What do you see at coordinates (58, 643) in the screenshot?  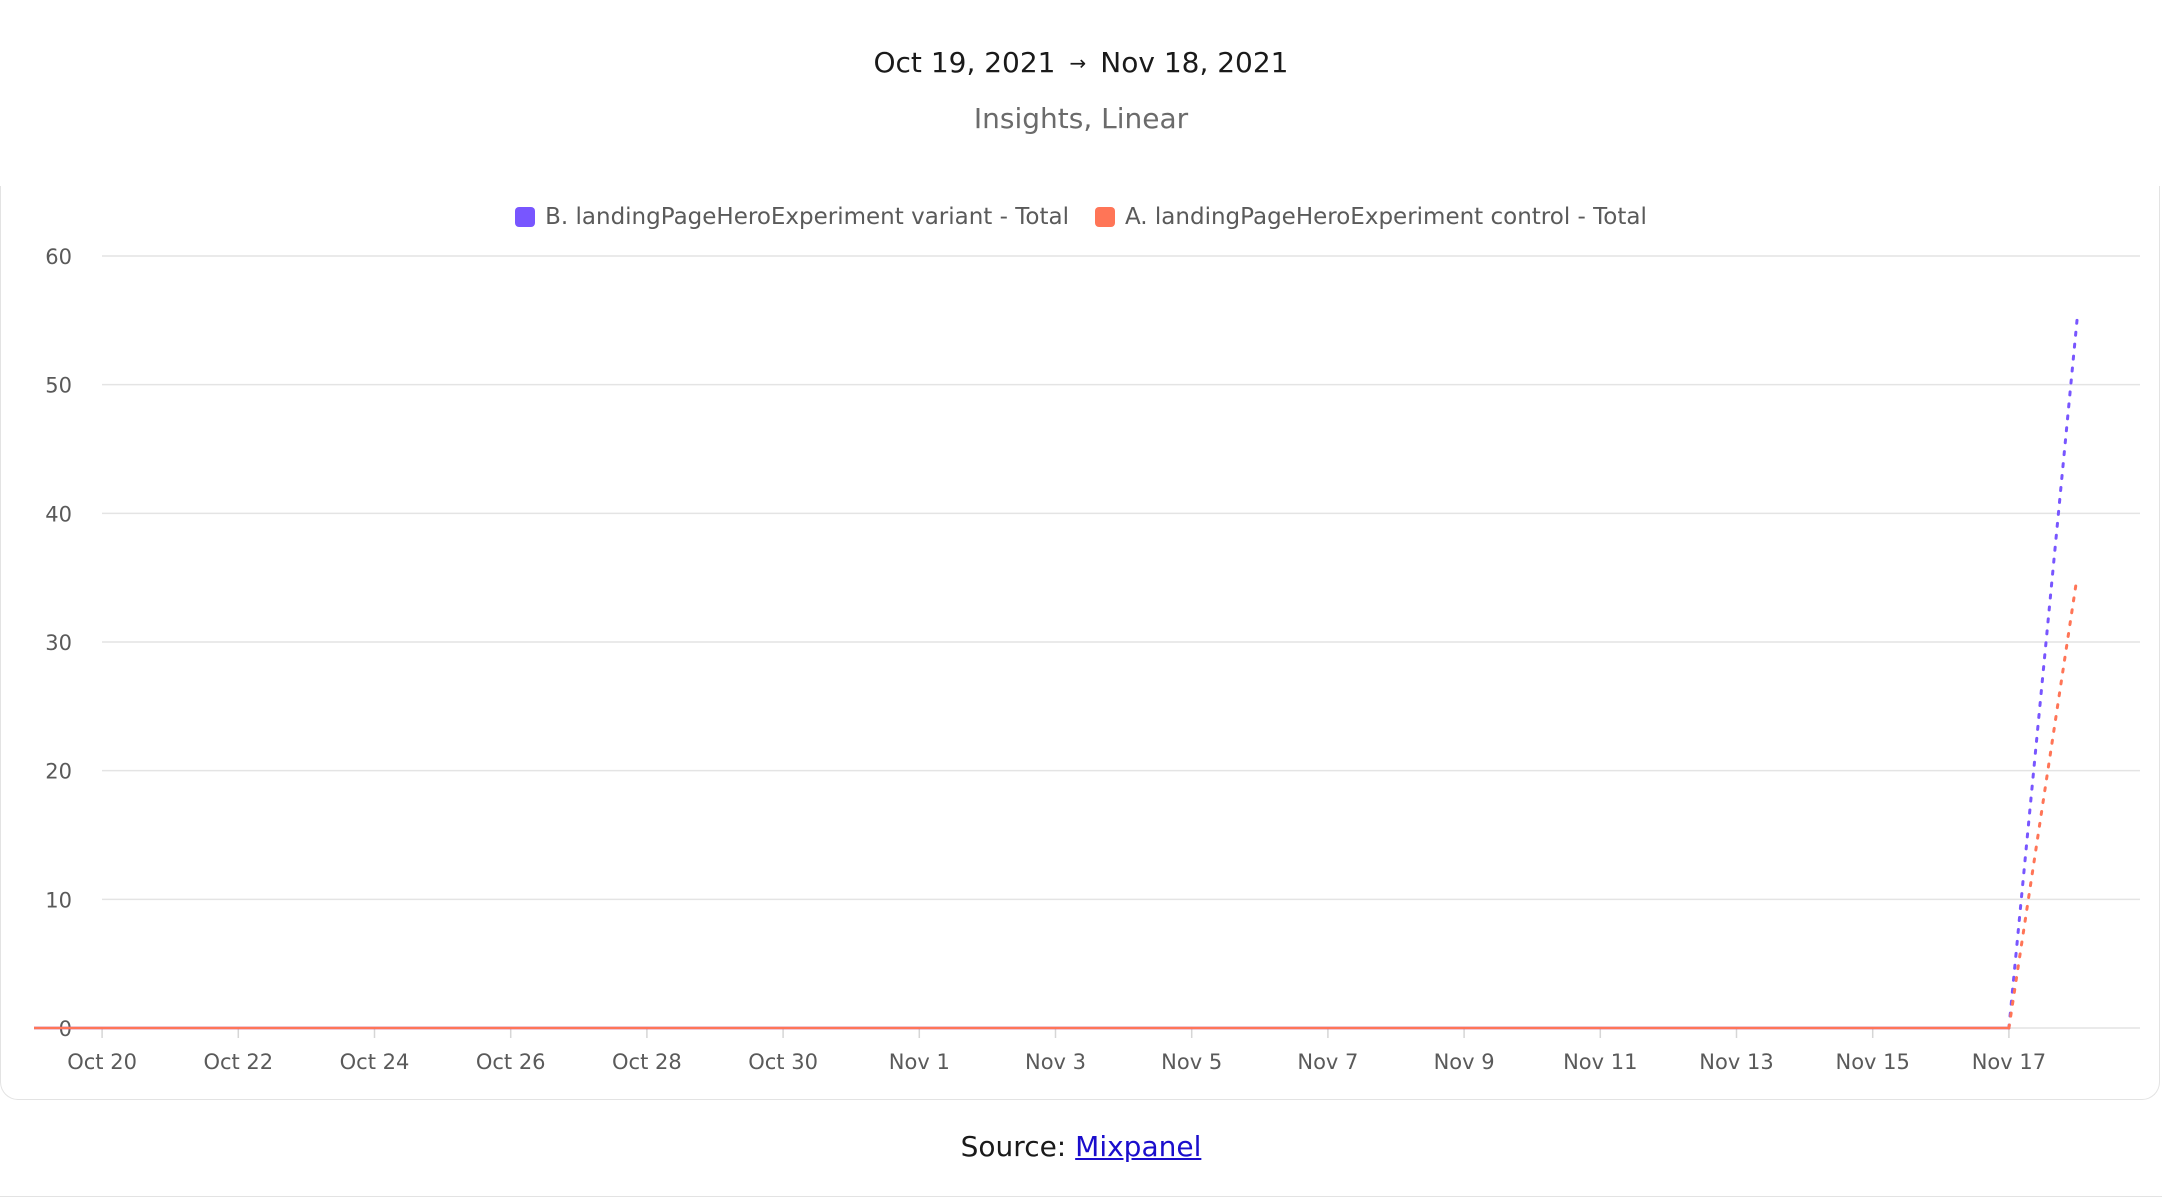 I see `y-tick-label: 30` at bounding box center [58, 643].